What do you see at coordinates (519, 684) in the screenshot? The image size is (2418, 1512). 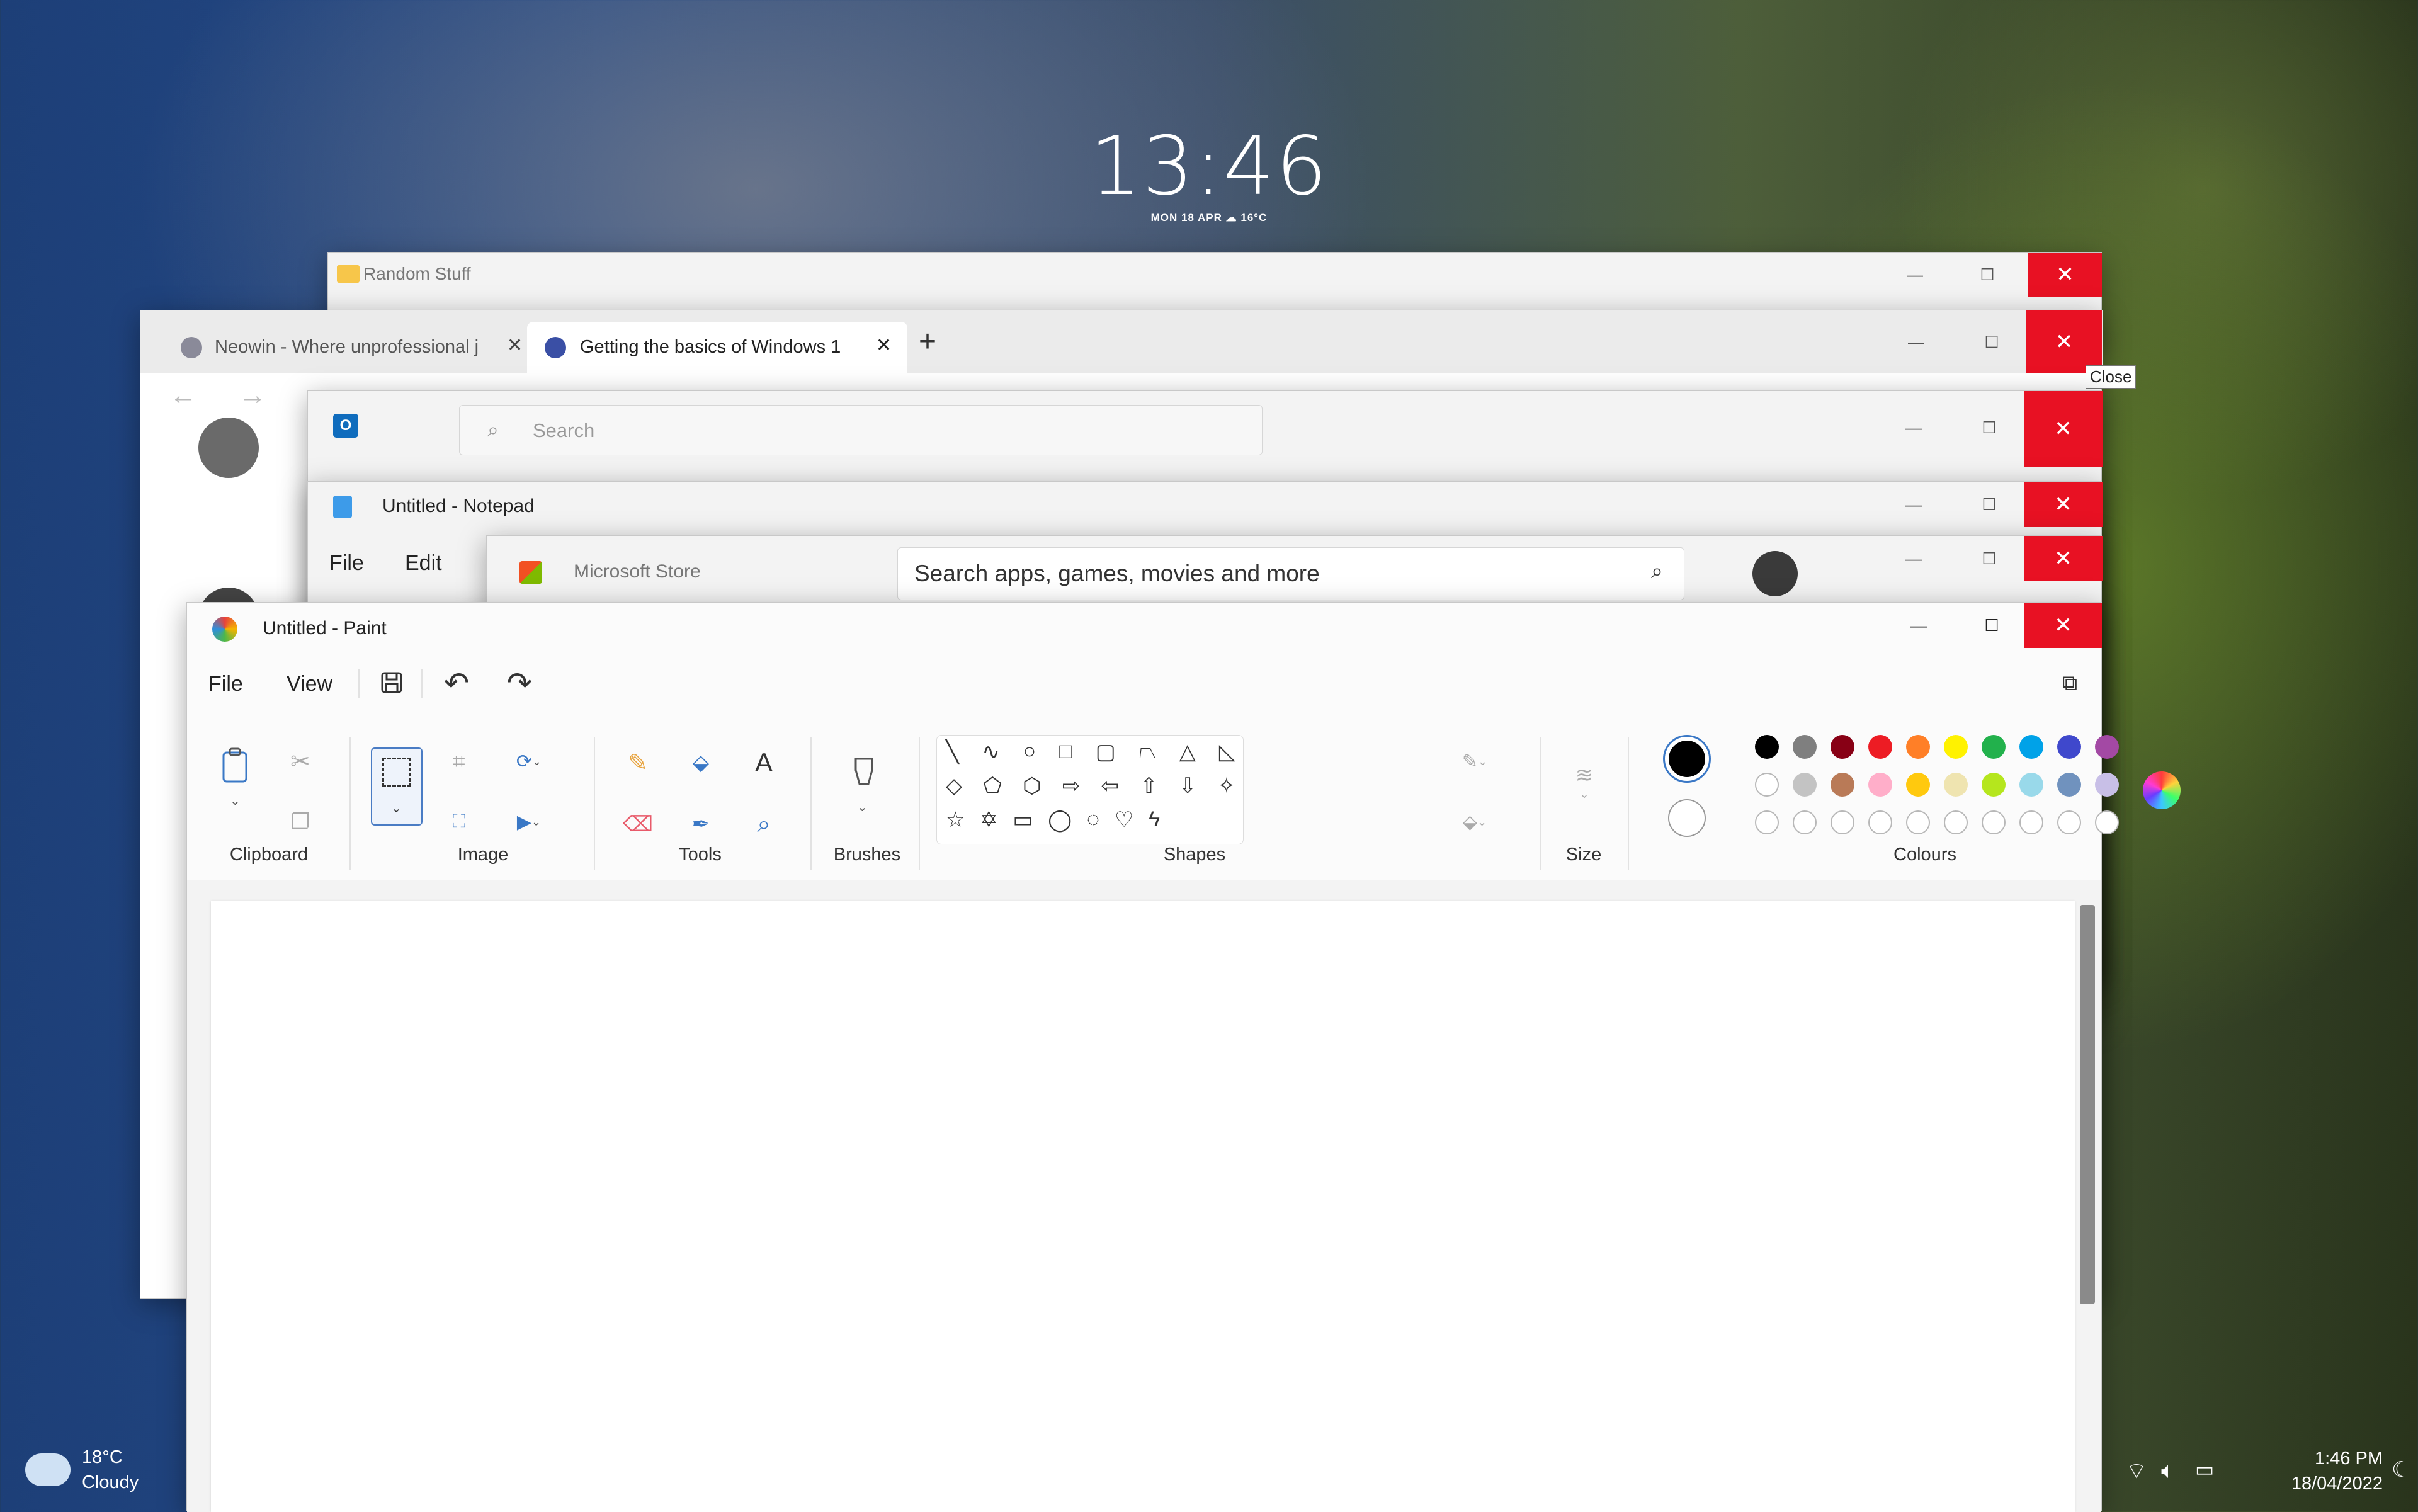 I see `redo-icon: ↷` at bounding box center [519, 684].